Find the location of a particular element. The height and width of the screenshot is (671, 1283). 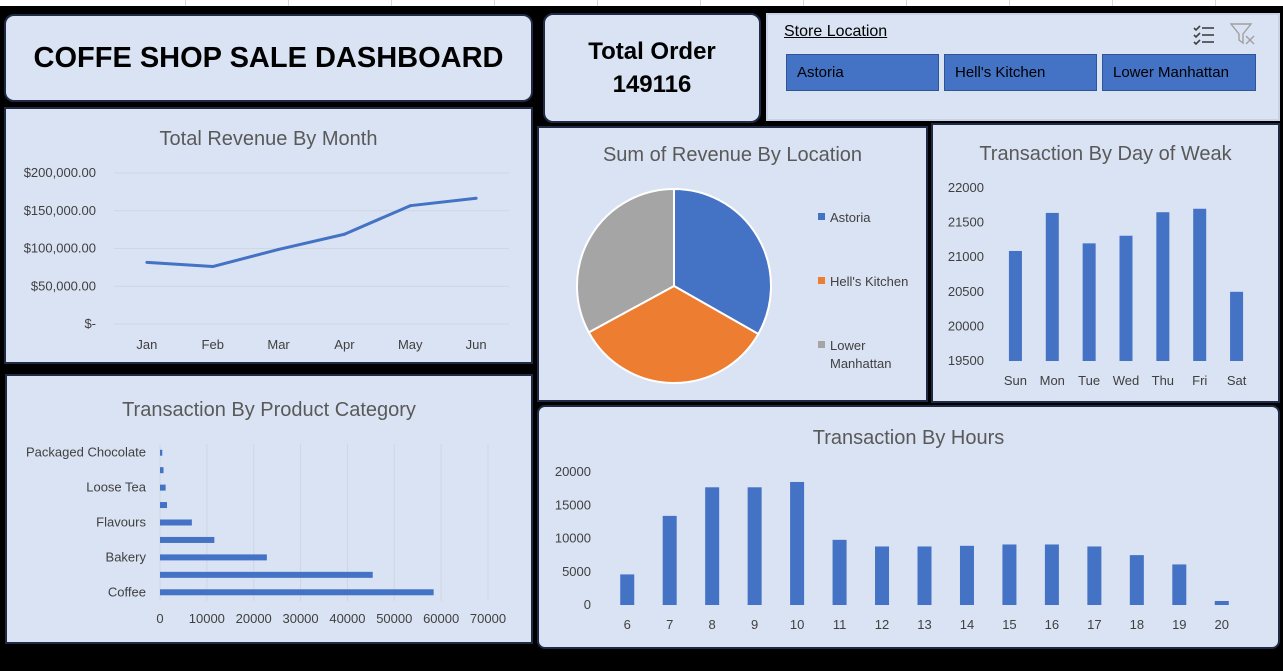

x-tick-label: 40000 is located at coordinates (347, 618).